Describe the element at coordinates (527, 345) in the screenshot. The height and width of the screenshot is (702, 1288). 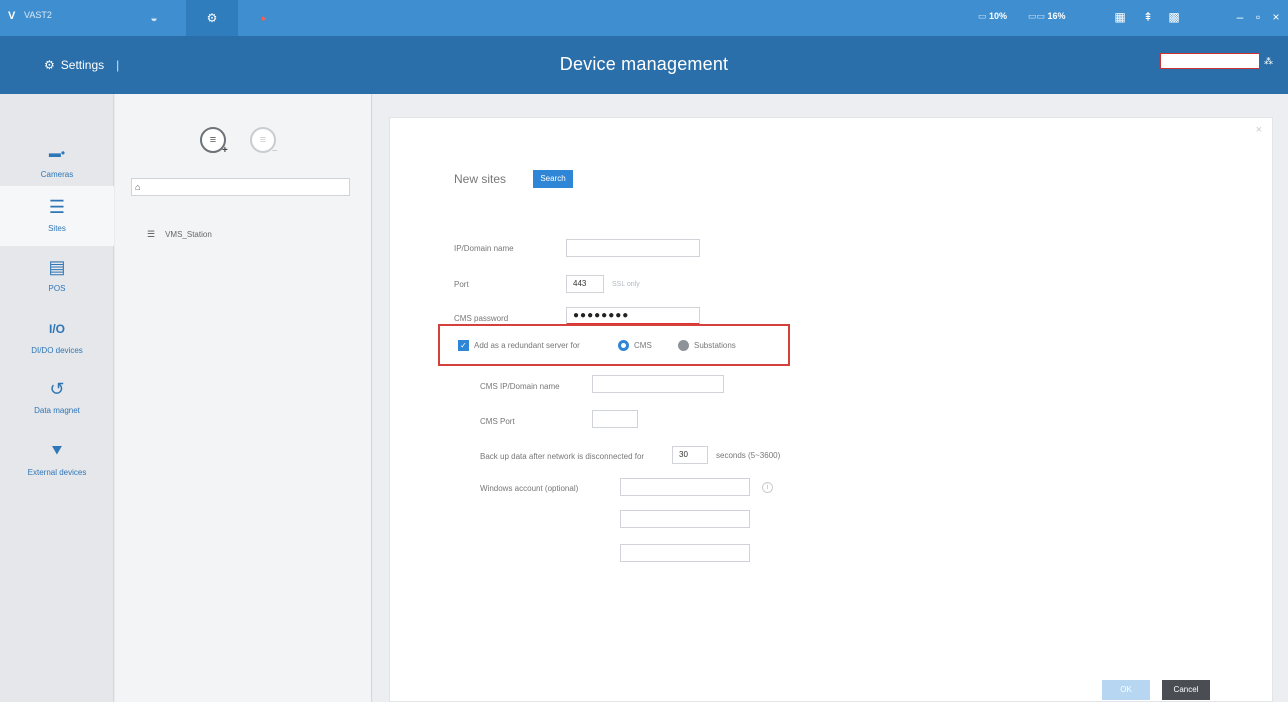
I see `redundant-label: Add as a redundant server for` at that location.